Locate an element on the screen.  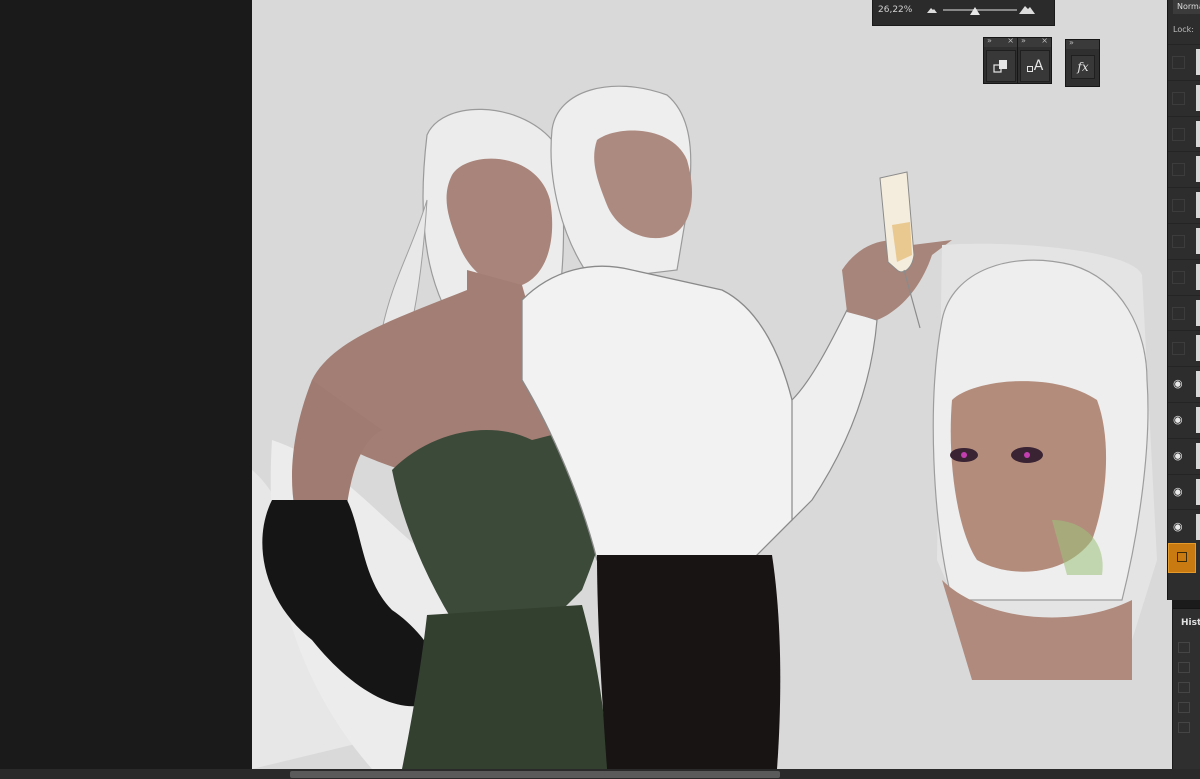
horizontal-scrollbar-thumb is located at coordinates (535, 774).